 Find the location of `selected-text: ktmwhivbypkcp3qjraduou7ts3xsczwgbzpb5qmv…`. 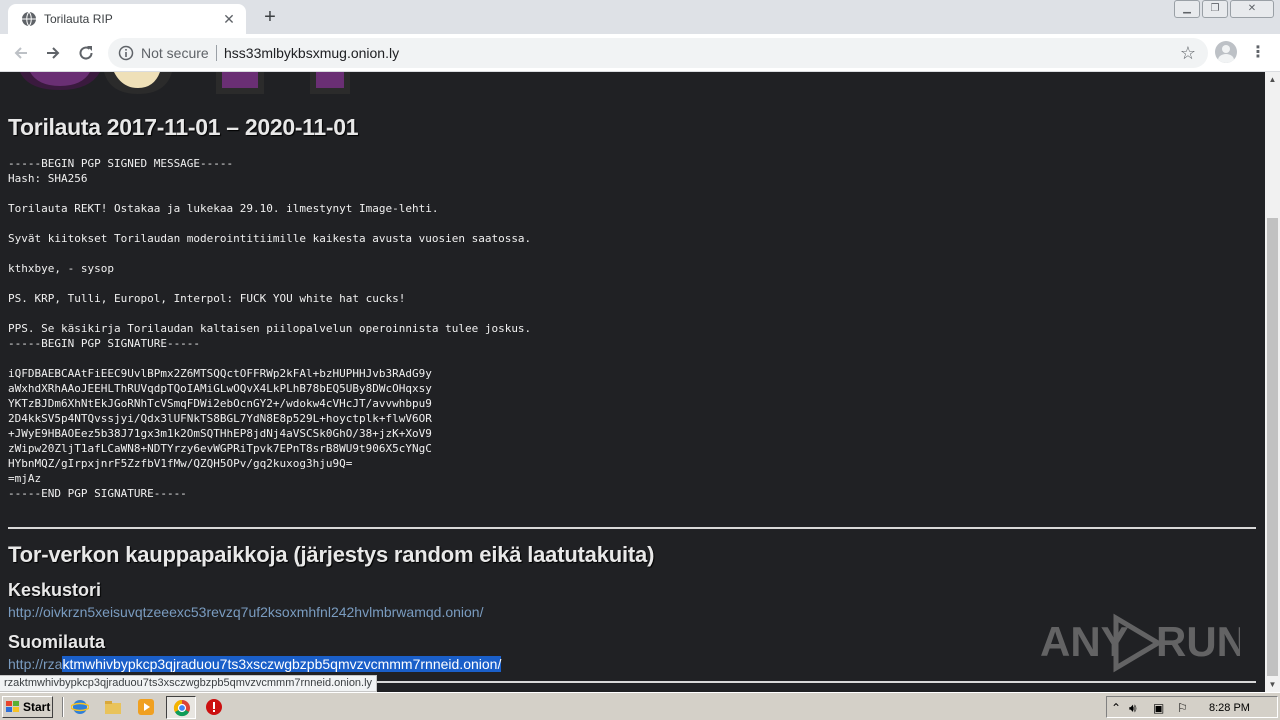

selected-text: ktmwhivbypkcp3qjraduou7ts3xsczwgbzpb5qmv… is located at coordinates (282, 664).